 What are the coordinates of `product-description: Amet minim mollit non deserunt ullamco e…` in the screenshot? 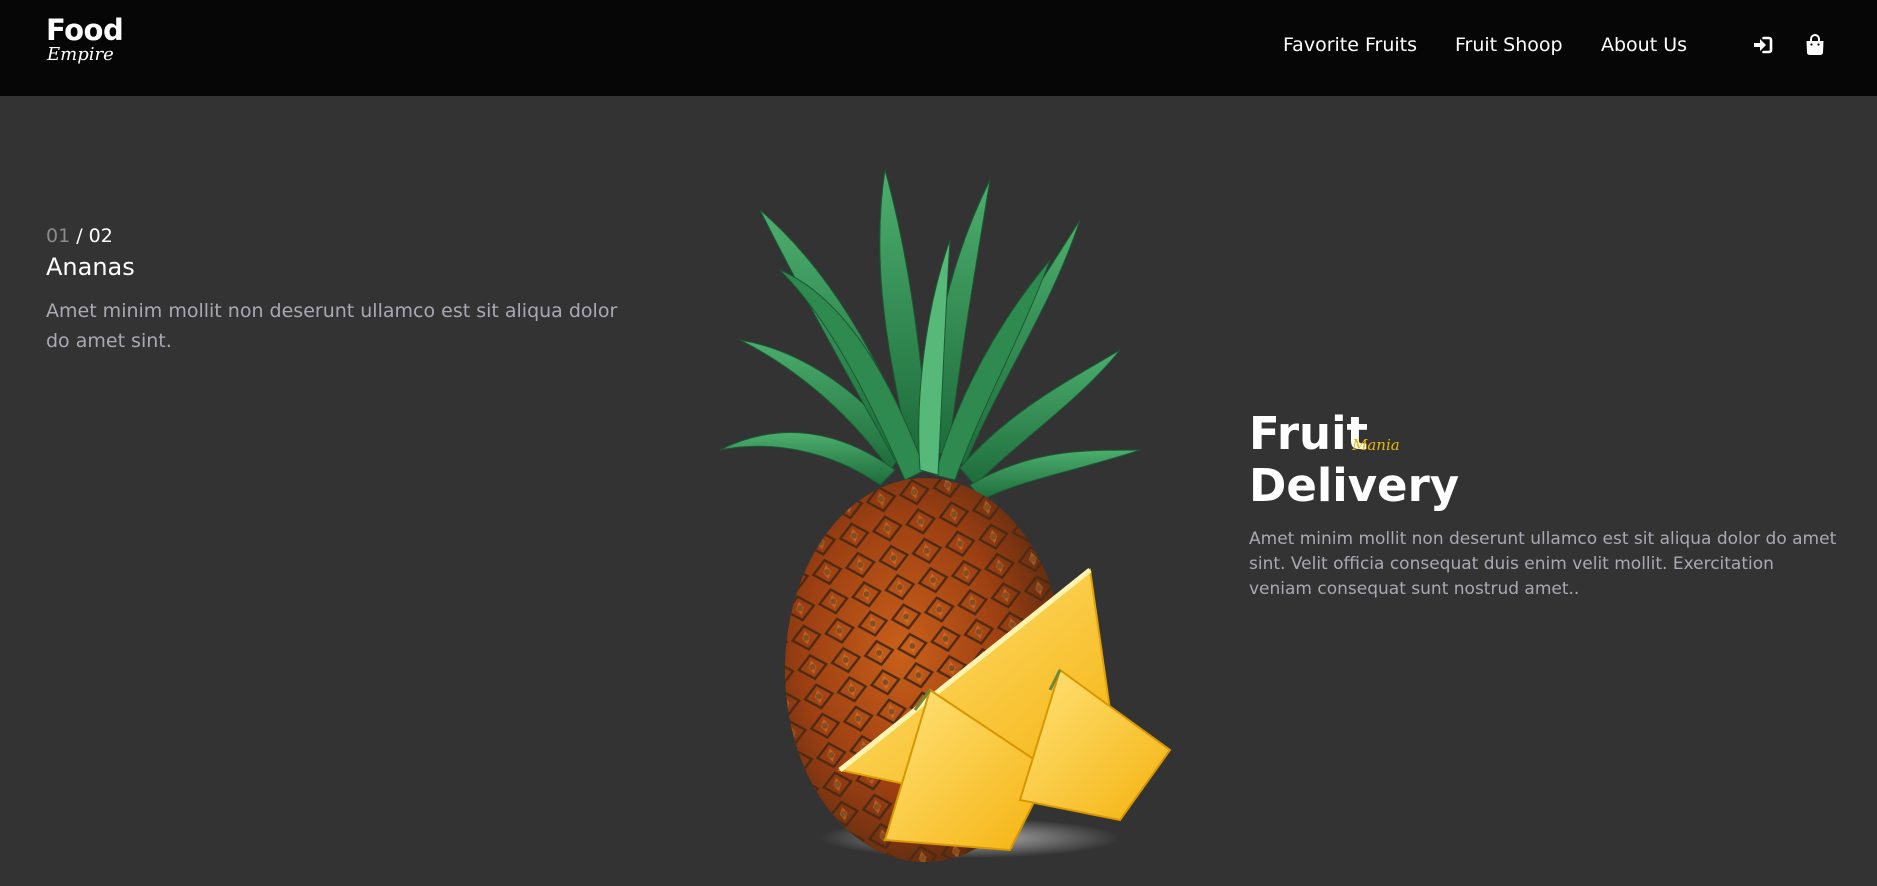 It's located at (332, 326).